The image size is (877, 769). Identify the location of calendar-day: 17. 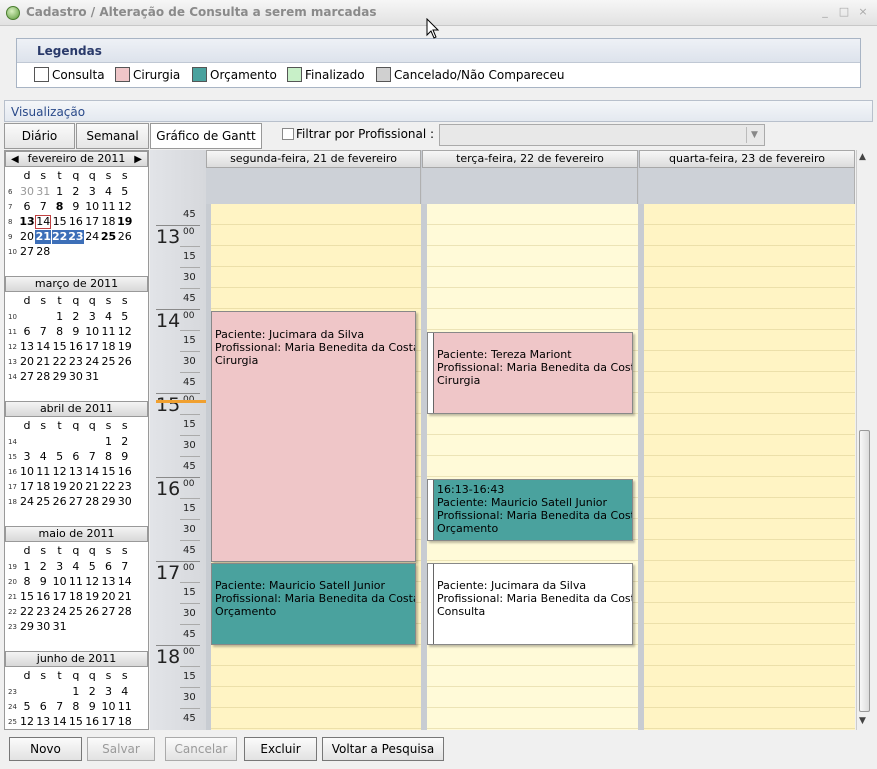
(92, 347).